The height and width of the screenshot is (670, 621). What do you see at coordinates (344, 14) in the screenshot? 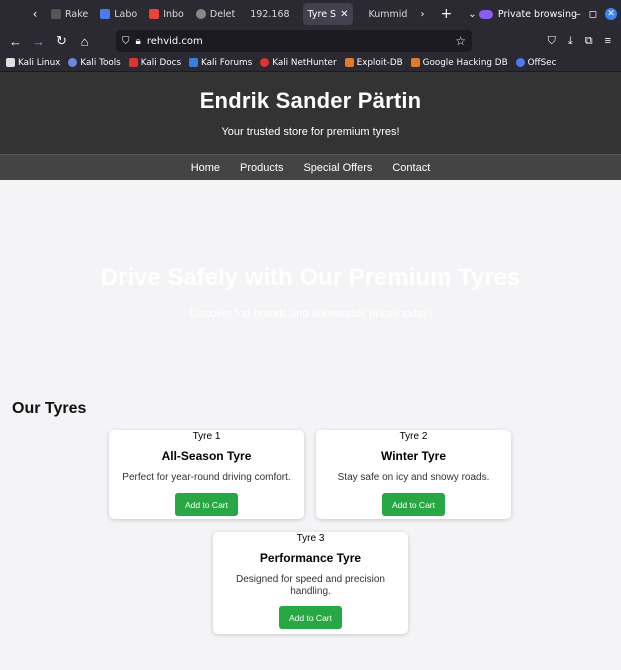
I see `close-tab-icon: ✕` at bounding box center [344, 14].